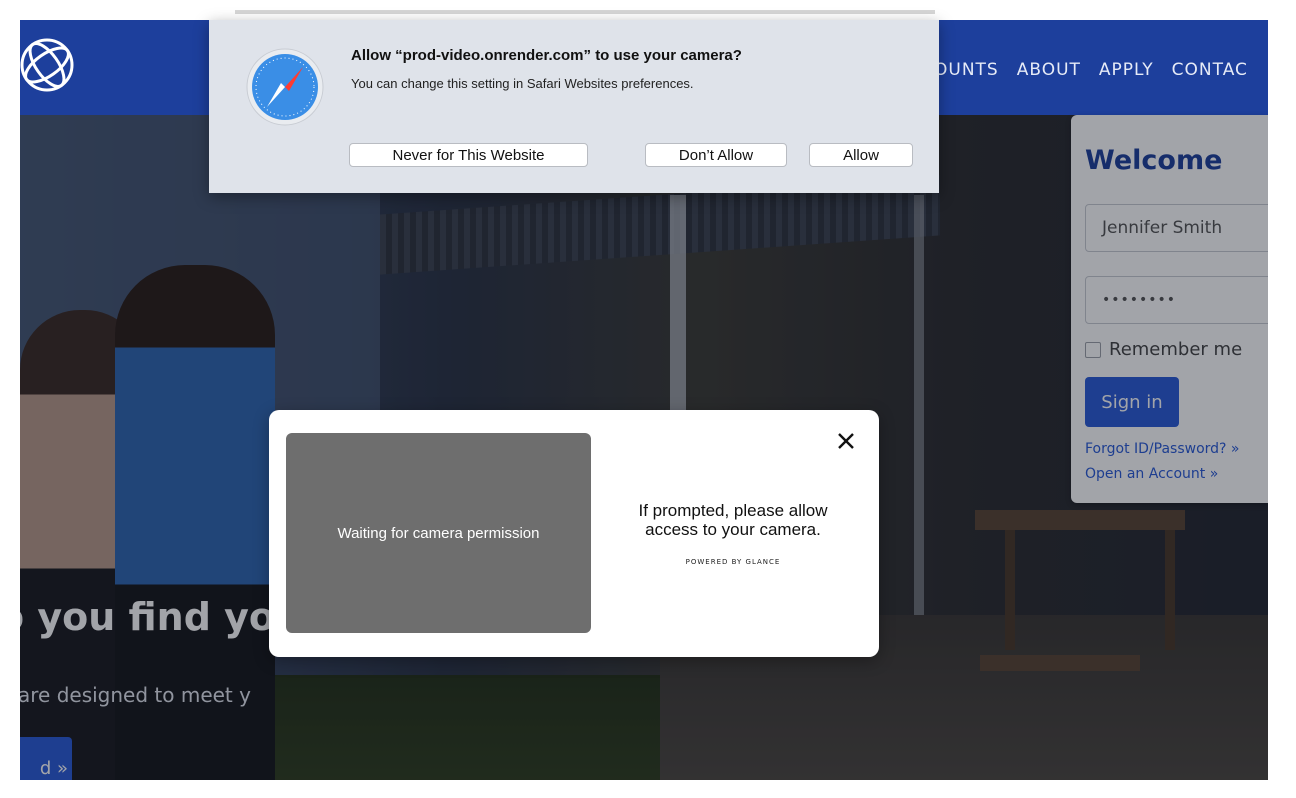 This screenshot has height=798, width=1296. Describe the element at coordinates (468, 155) in the screenshot. I see `never-for-website-button: Never for This Website` at that location.